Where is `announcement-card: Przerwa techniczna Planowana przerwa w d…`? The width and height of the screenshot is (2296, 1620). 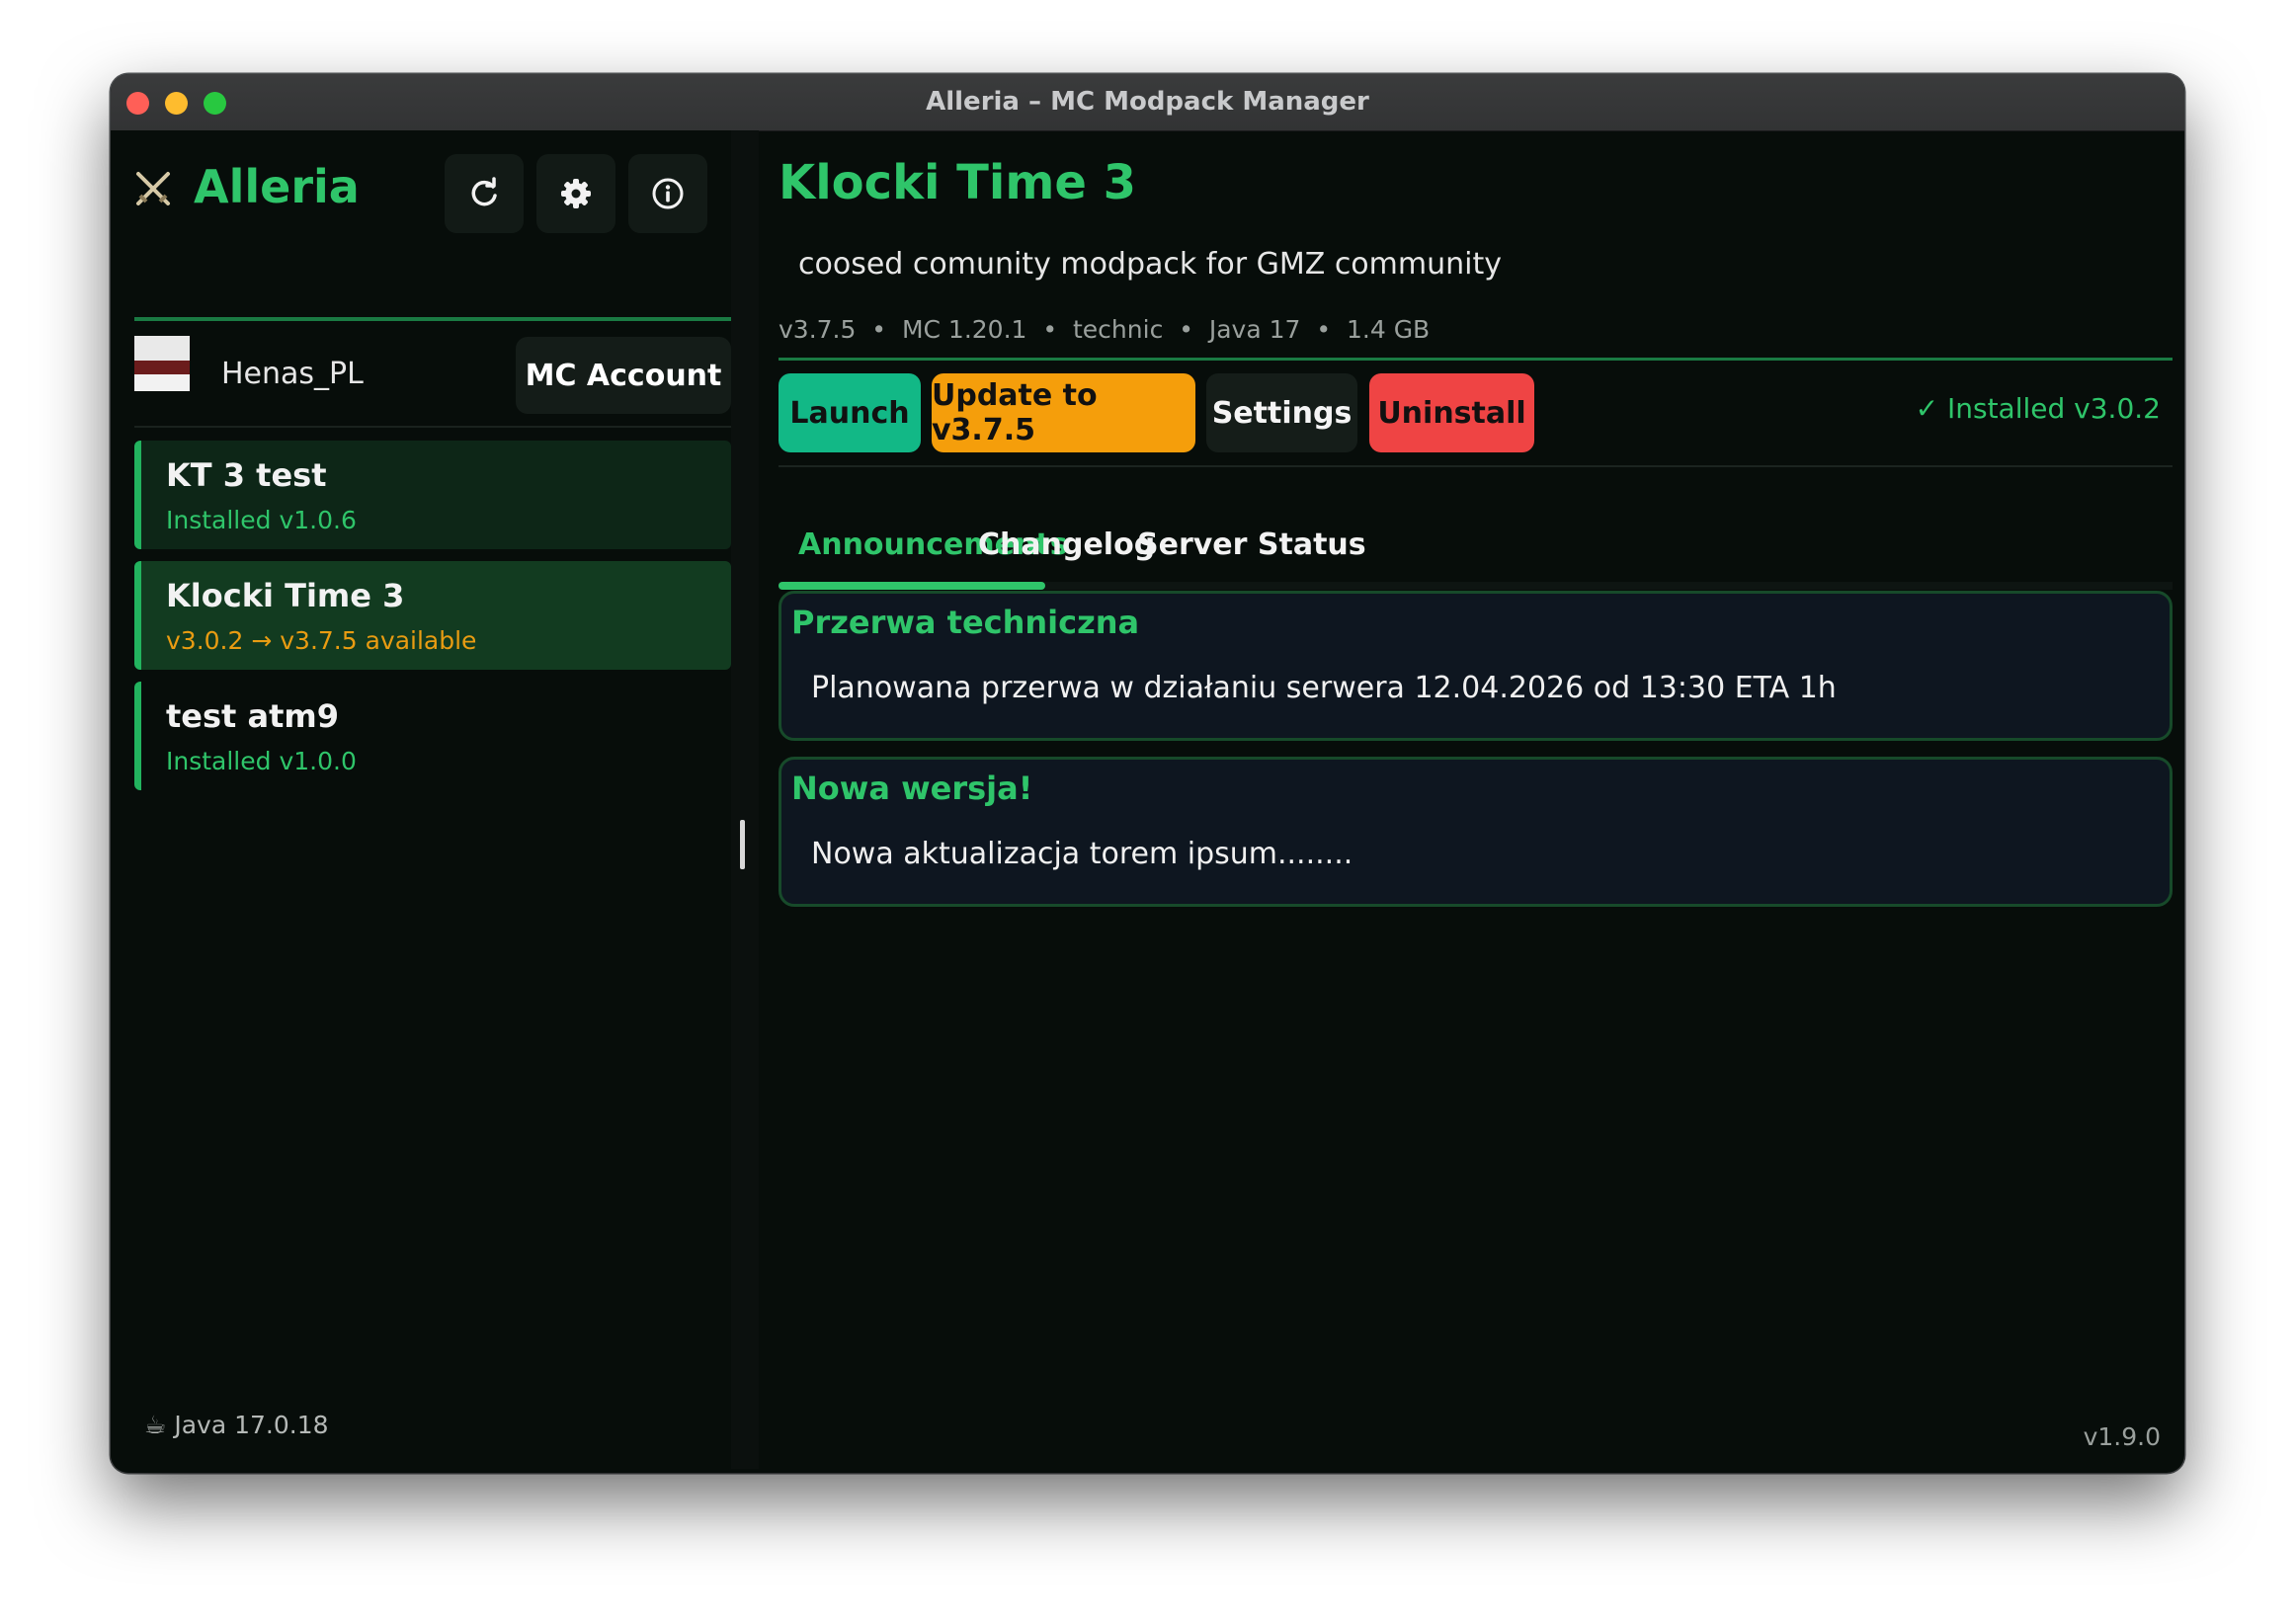
announcement-card: Przerwa techniczna Planowana przerwa w d… is located at coordinates (1476, 666).